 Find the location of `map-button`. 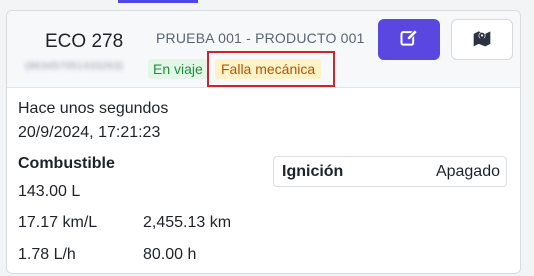

map-button is located at coordinates (482, 39).